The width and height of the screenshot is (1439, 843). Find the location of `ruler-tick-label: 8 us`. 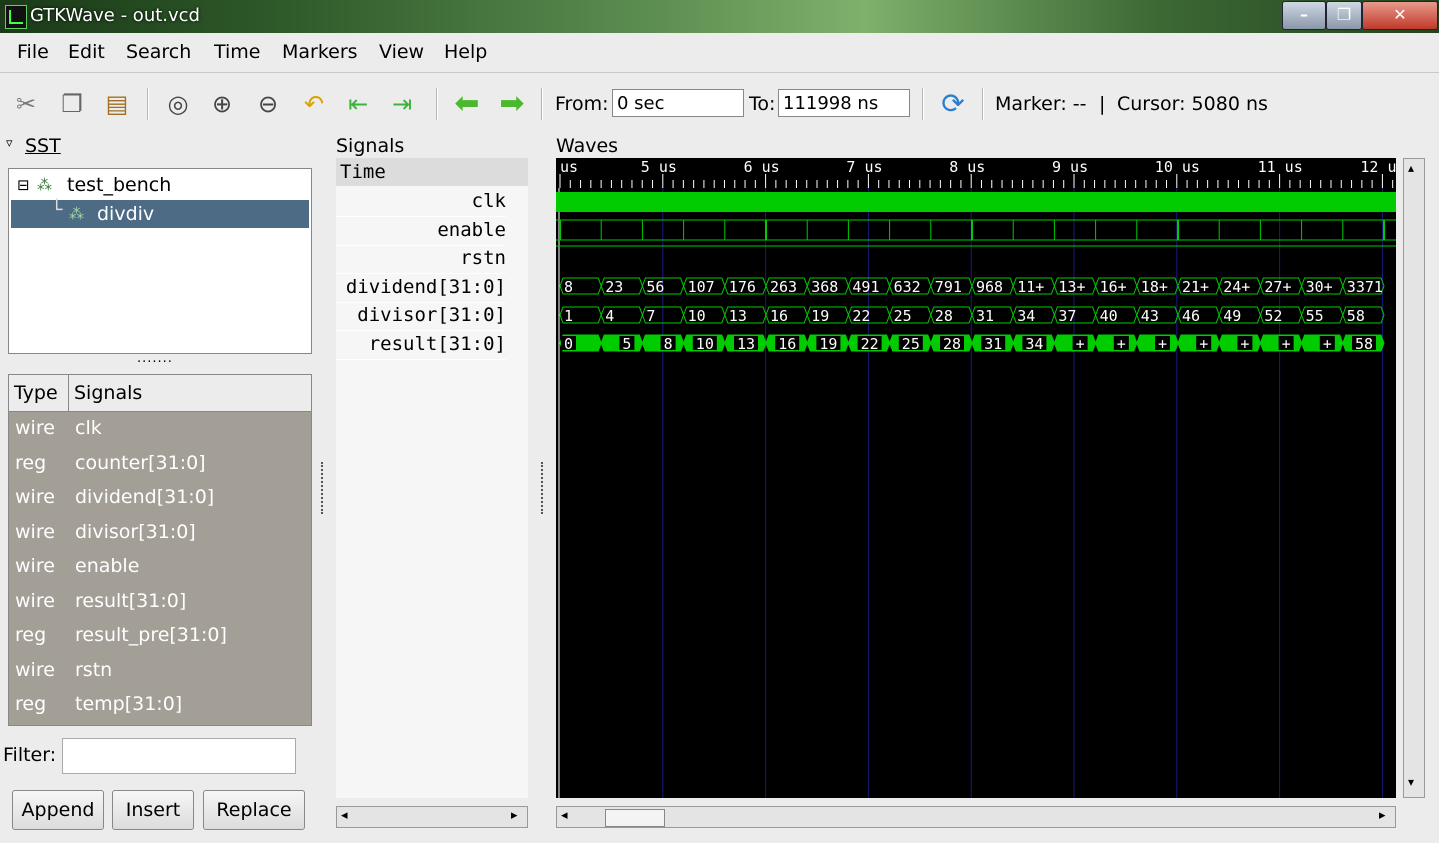

ruler-tick-label: 8 us is located at coordinates (967, 167).